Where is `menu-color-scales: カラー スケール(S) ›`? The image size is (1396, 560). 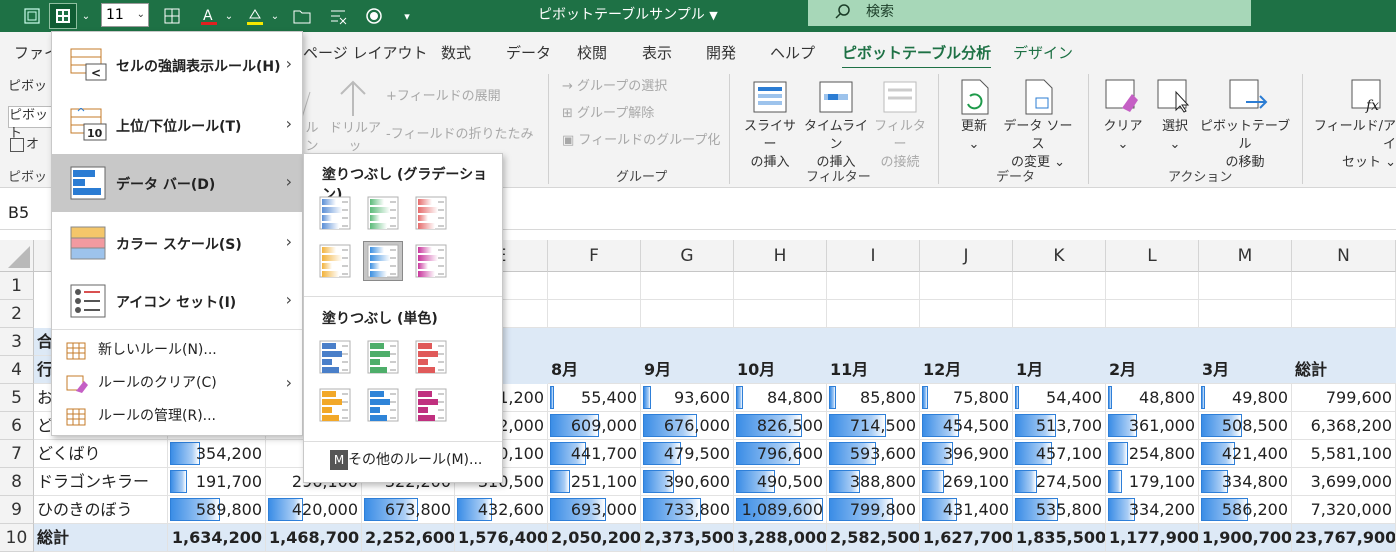
menu-color-scales: カラー スケール(S) › is located at coordinates (177, 243).